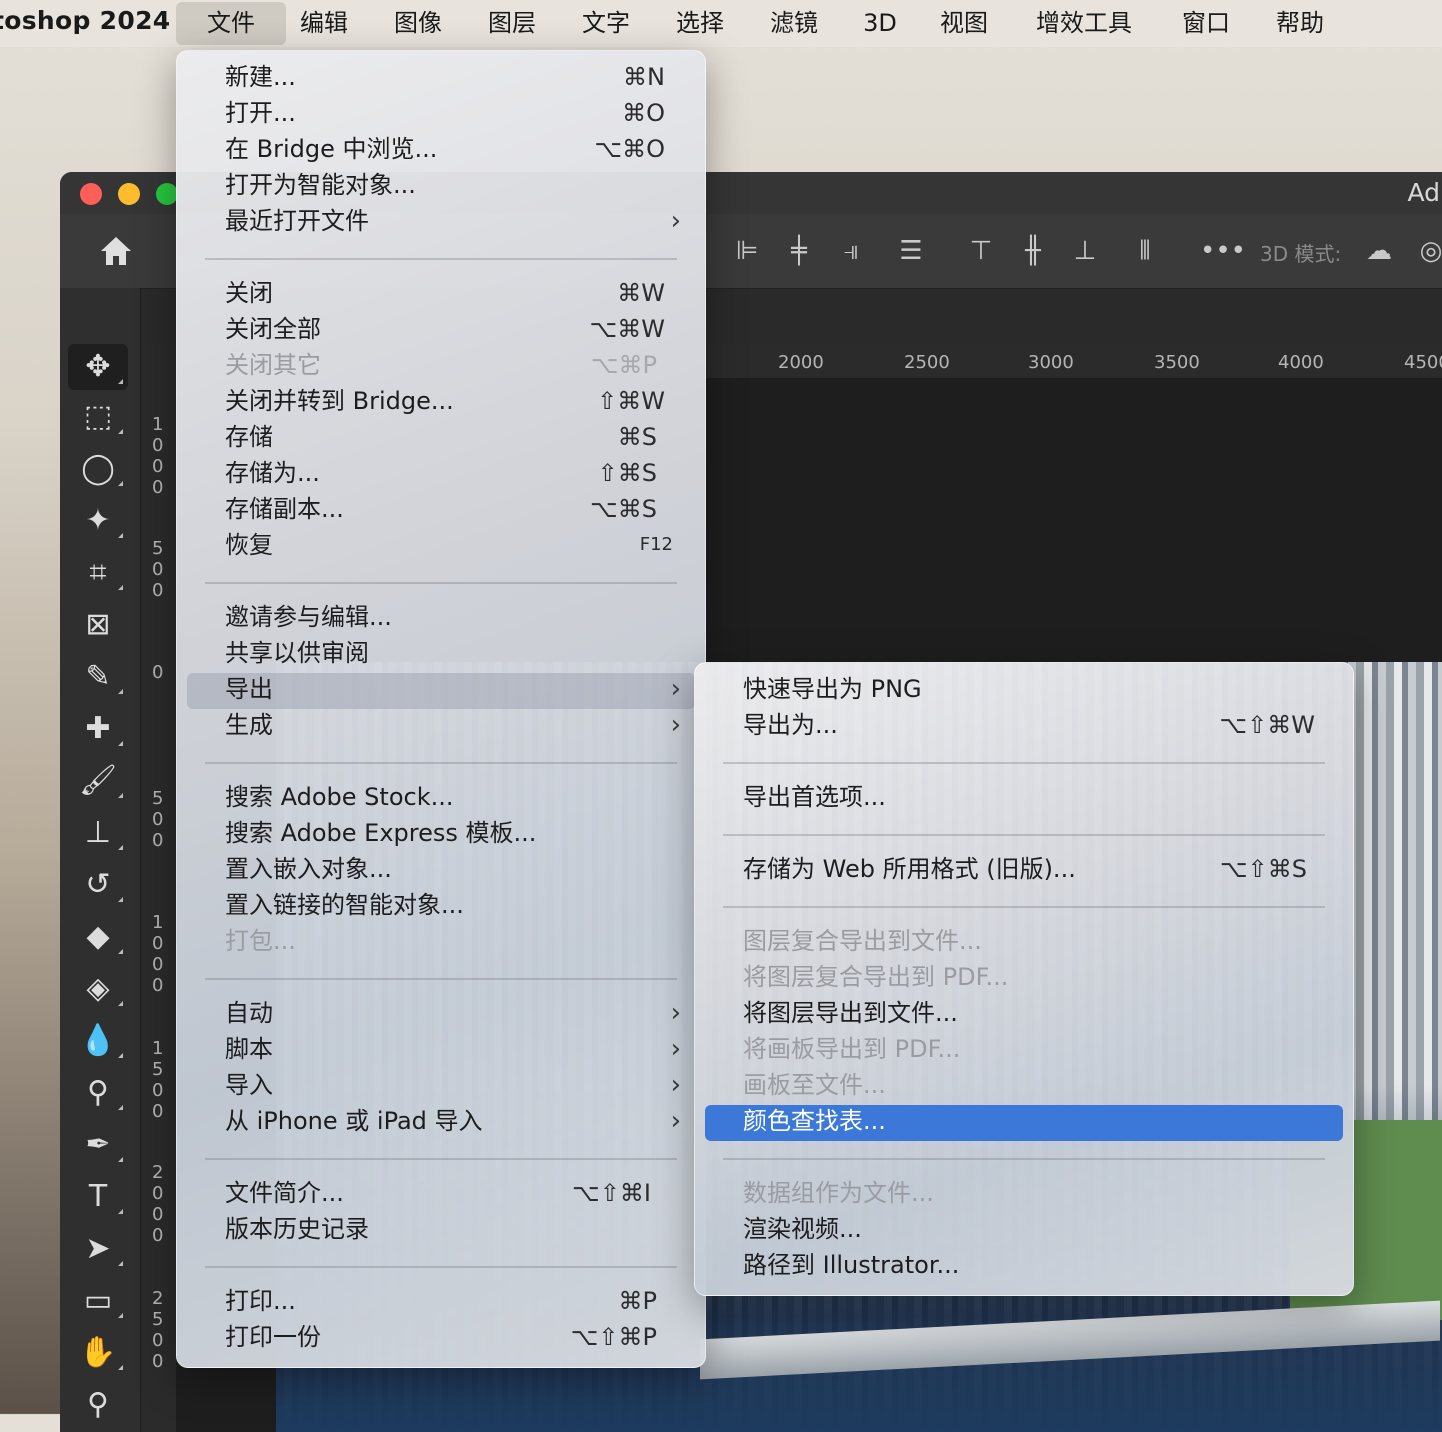  Describe the element at coordinates (98, 677) in the screenshot. I see `eyedropper-tool-icon: ✎` at that location.